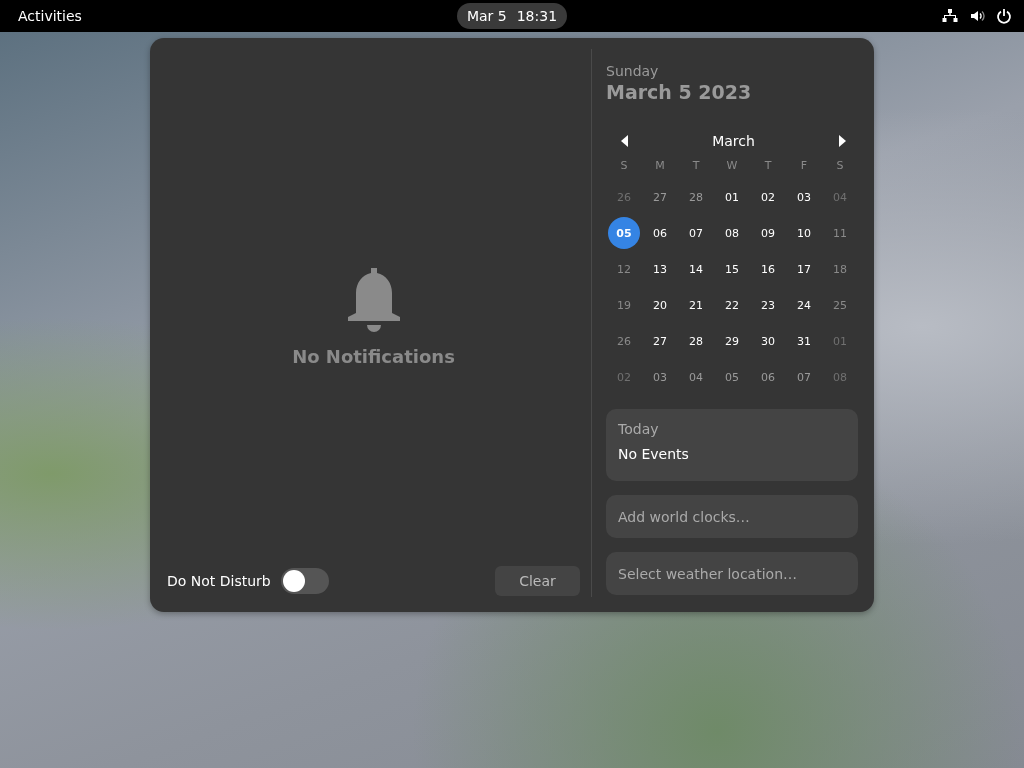  Describe the element at coordinates (732, 233) in the screenshot. I see `calendar-day: 08` at that location.